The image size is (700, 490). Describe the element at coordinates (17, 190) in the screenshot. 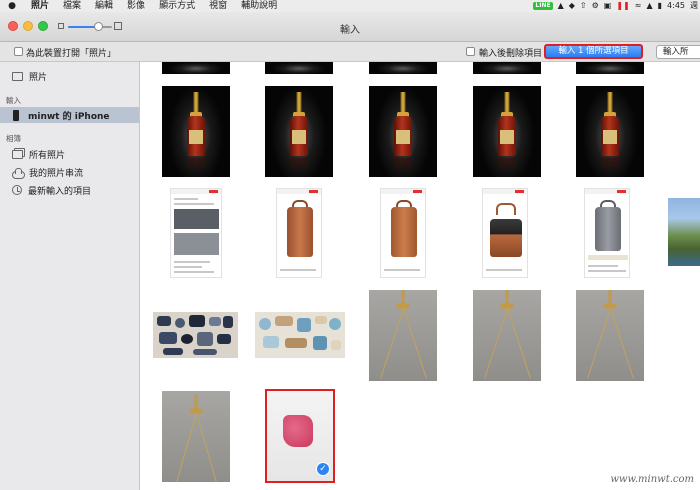

I see `clock-icon` at that location.